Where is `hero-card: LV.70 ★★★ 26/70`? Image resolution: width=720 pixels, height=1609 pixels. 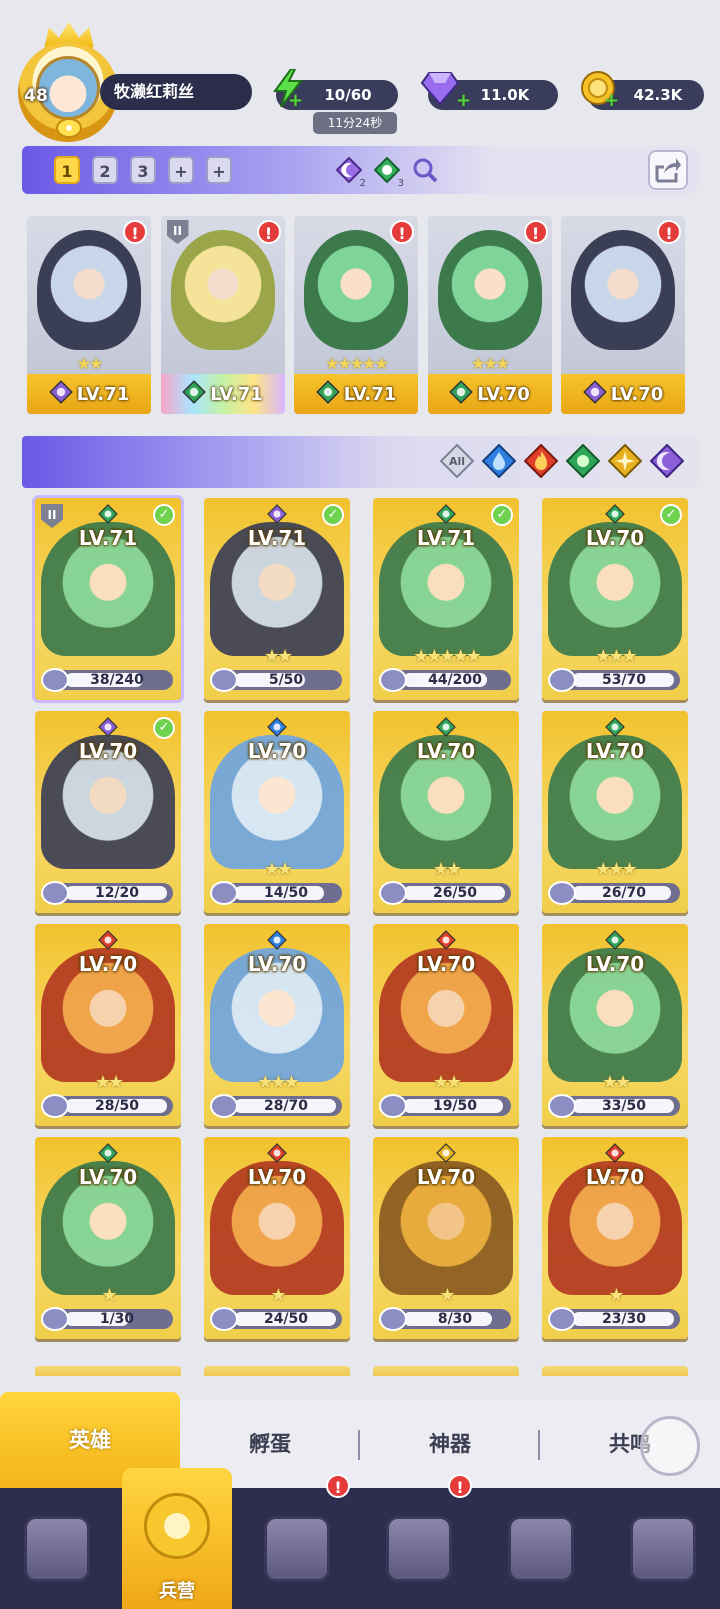 hero-card: LV.70 ★★★ 26/70 is located at coordinates (615, 812).